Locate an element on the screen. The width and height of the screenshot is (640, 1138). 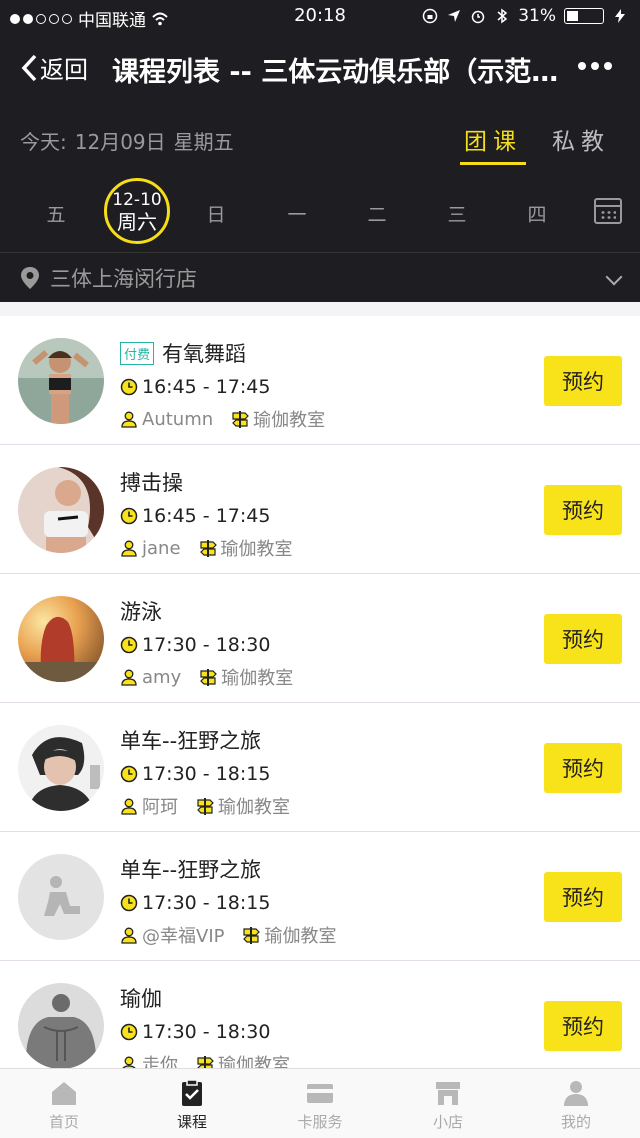
course-title: 付费 有氧舞蹈 is located at coordinates (183, 353).